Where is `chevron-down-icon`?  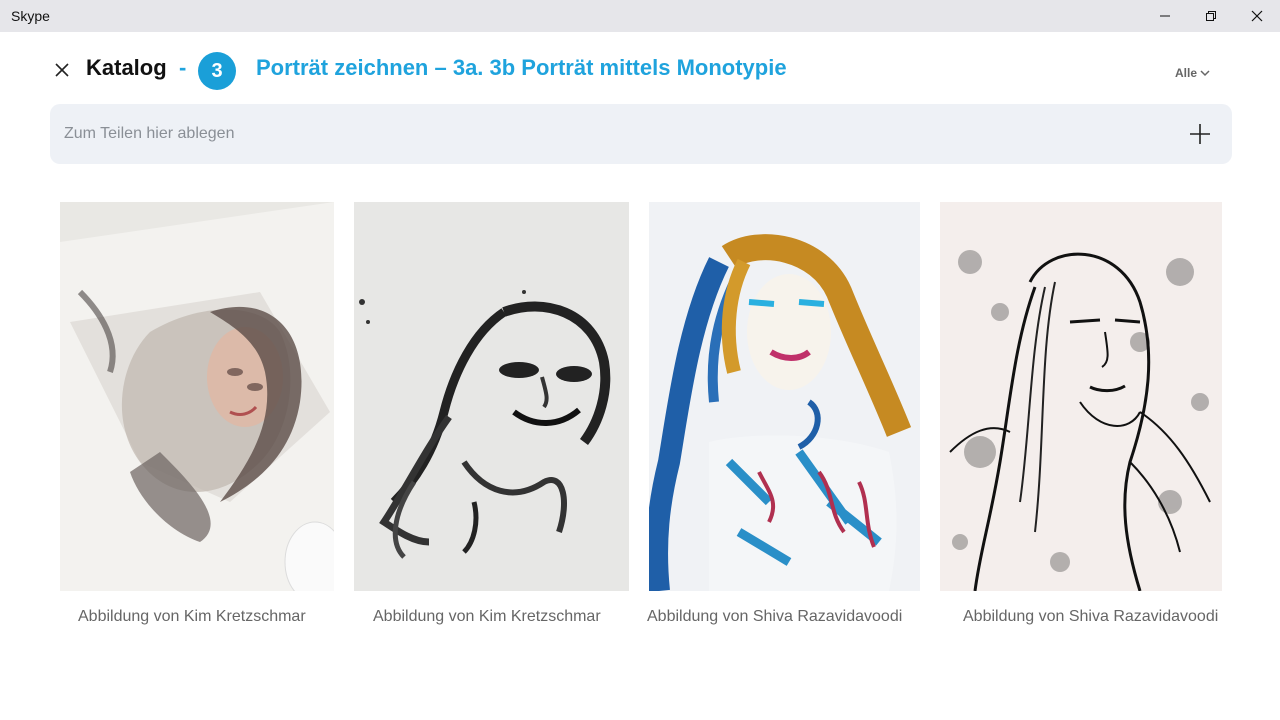
chevron-down-icon is located at coordinates (1205, 73).